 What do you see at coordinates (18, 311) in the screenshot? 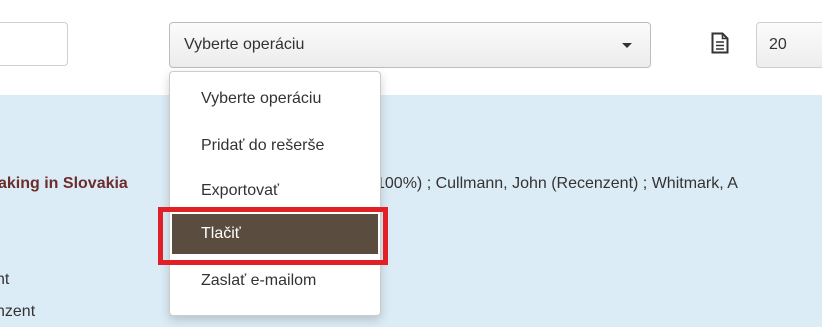
I see `result-role-line: nzent` at bounding box center [18, 311].